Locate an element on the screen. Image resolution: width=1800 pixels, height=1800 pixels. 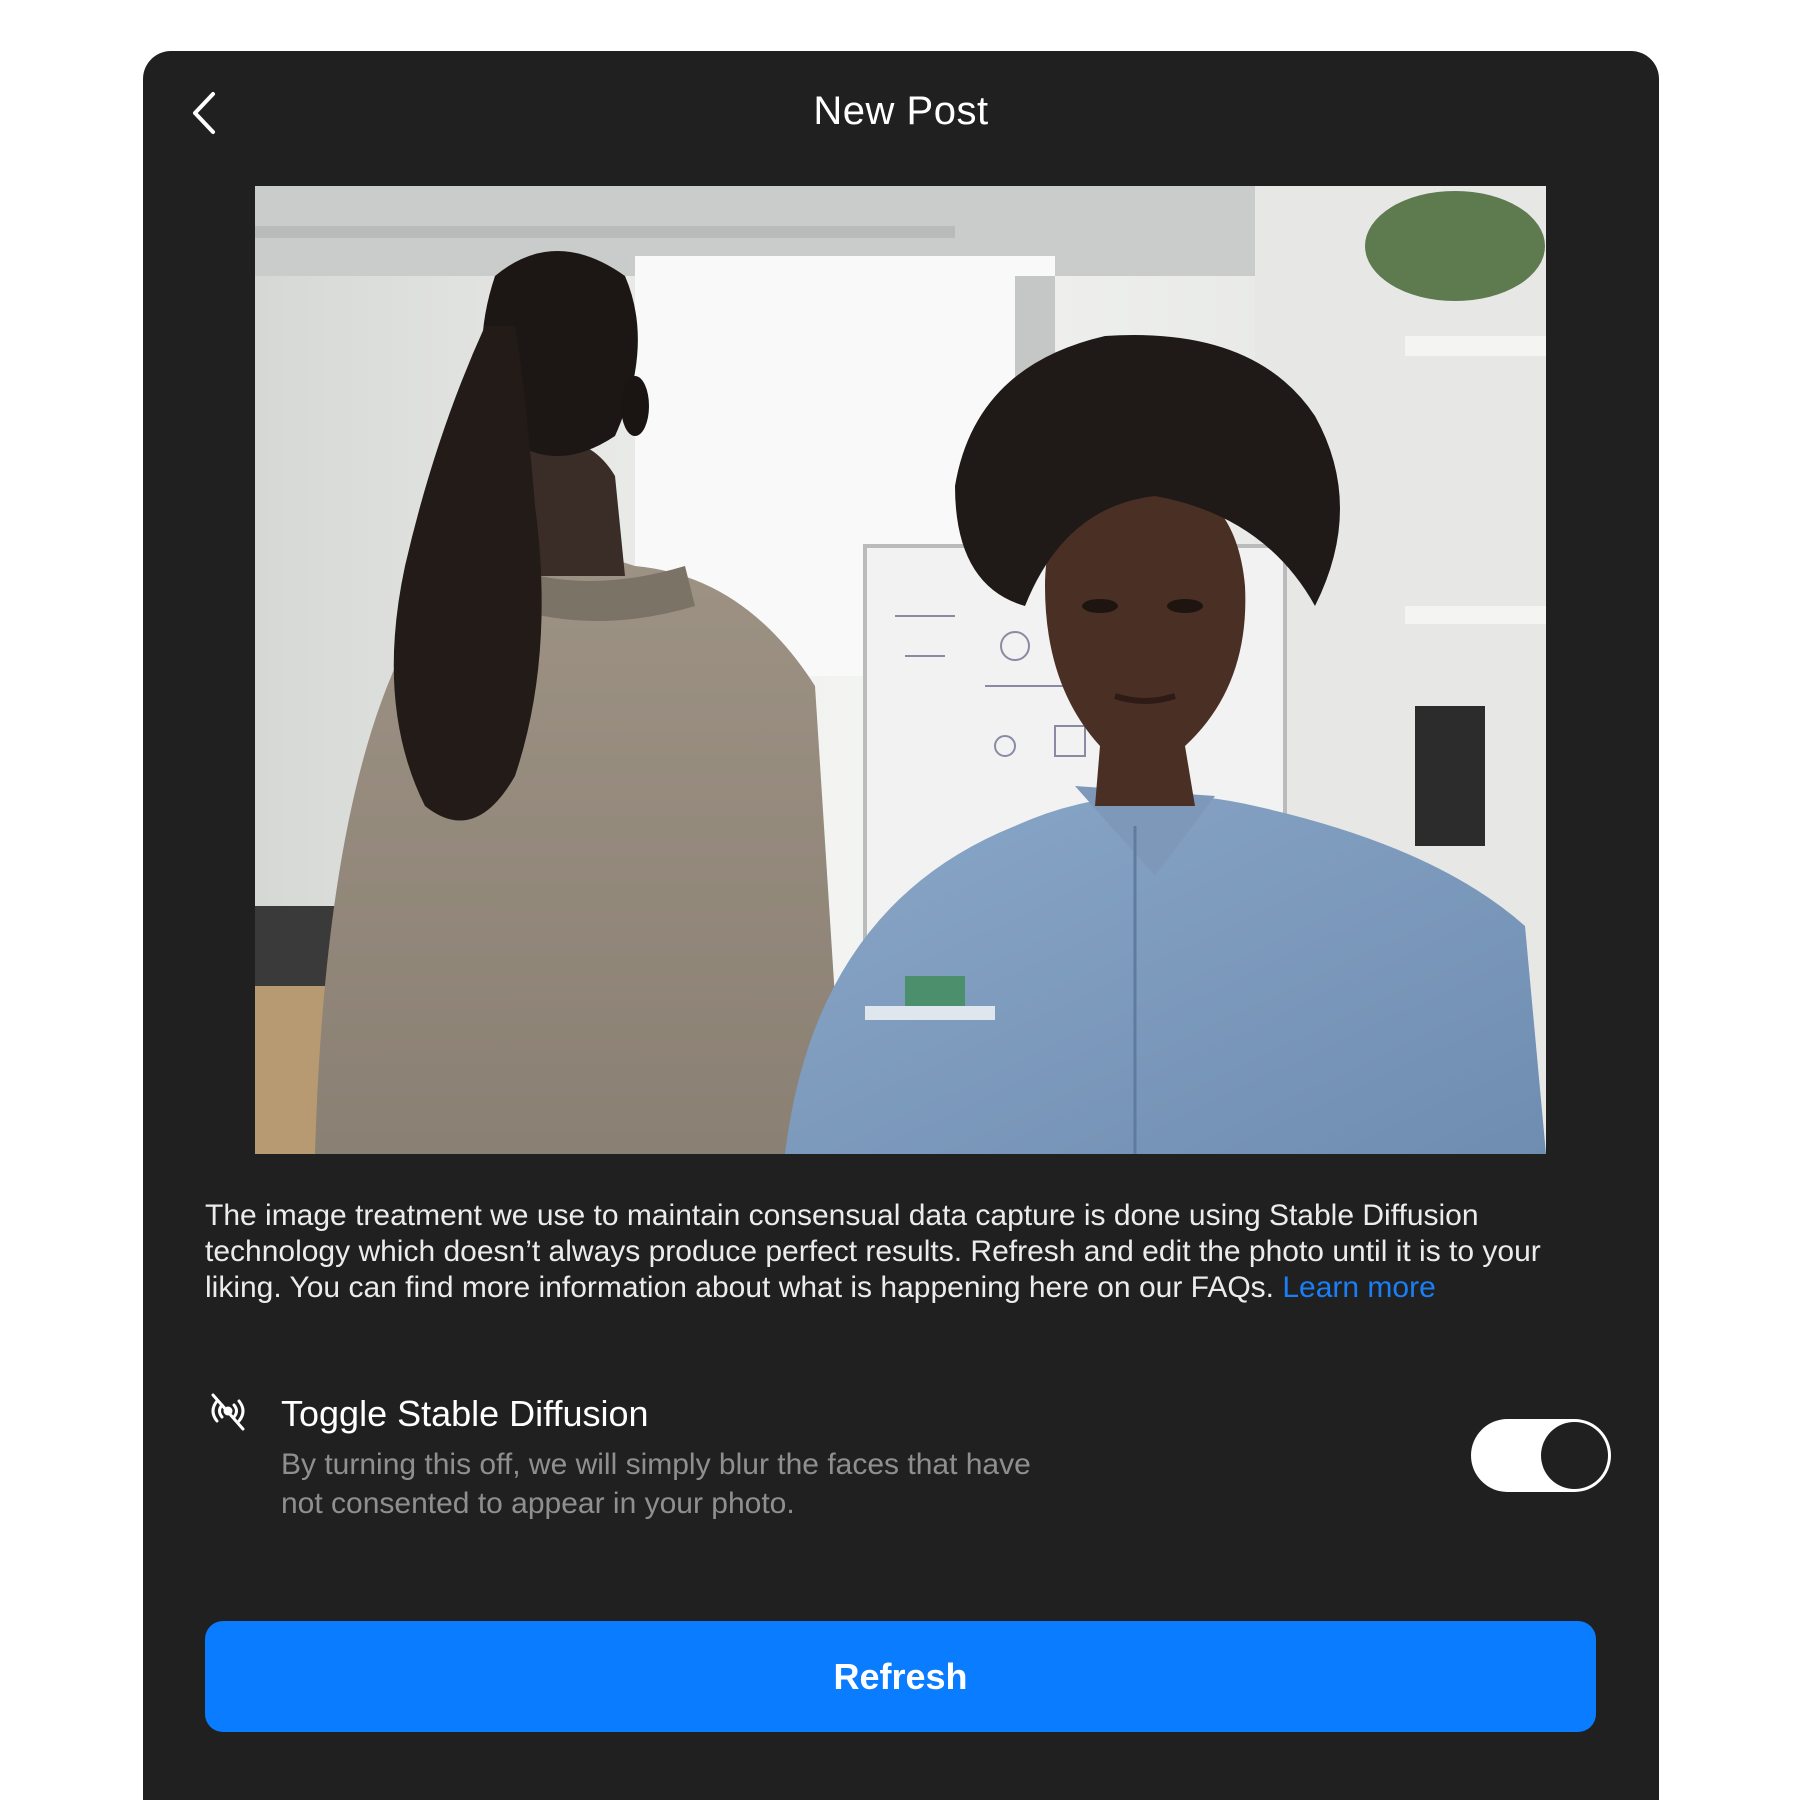
learn-more-link: Learn more is located at coordinates (1358, 1287).